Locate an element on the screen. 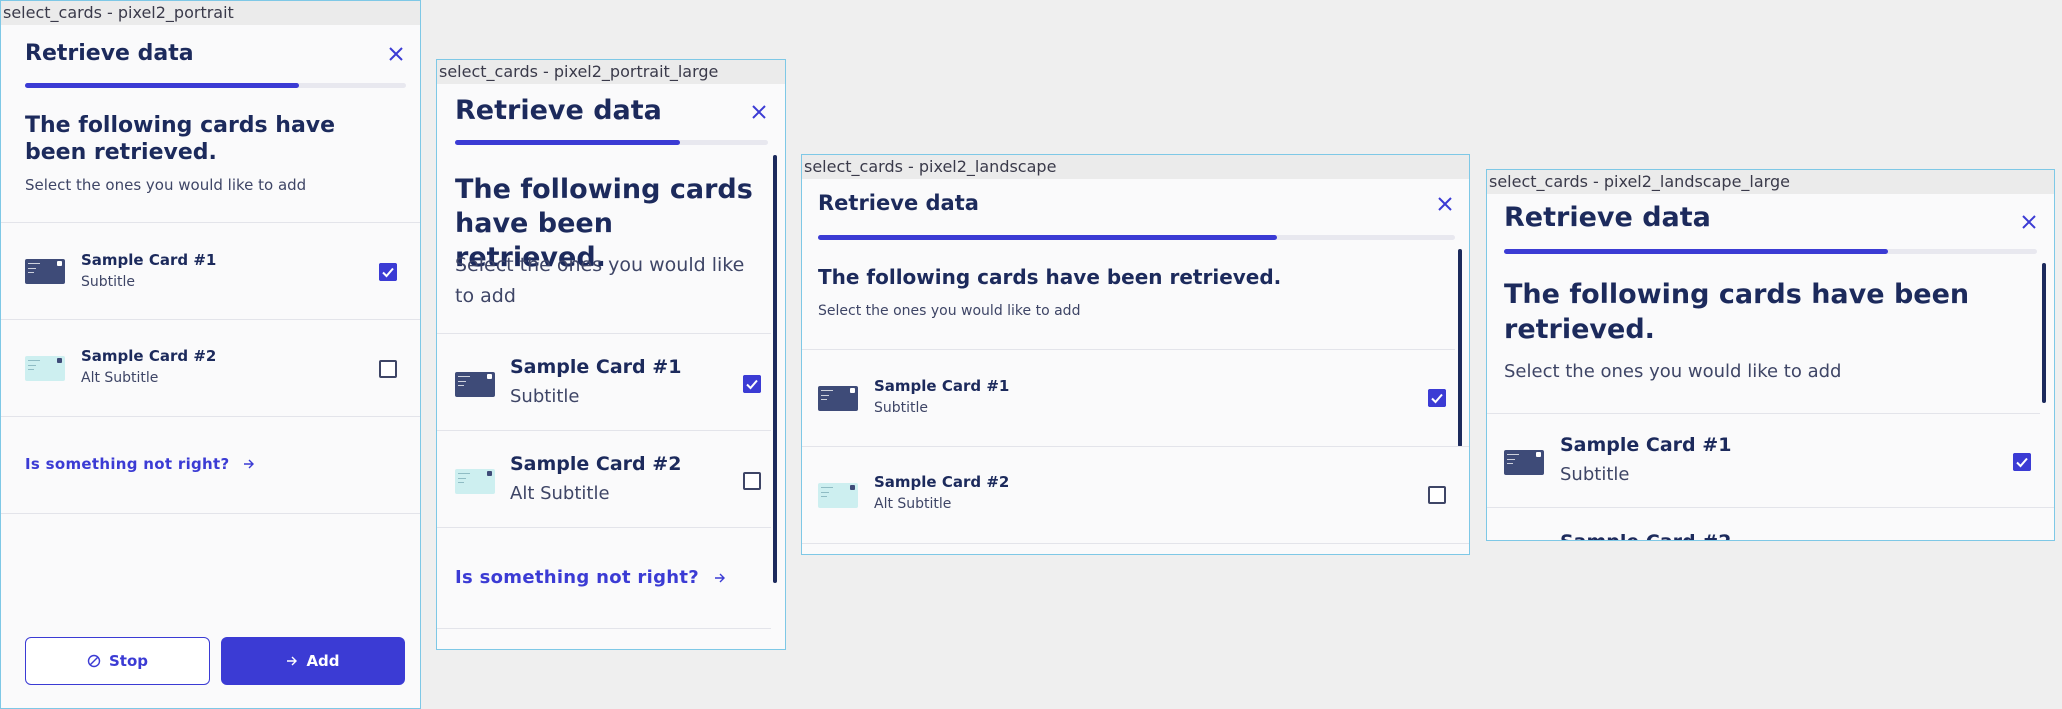  block-icon is located at coordinates (94, 661).